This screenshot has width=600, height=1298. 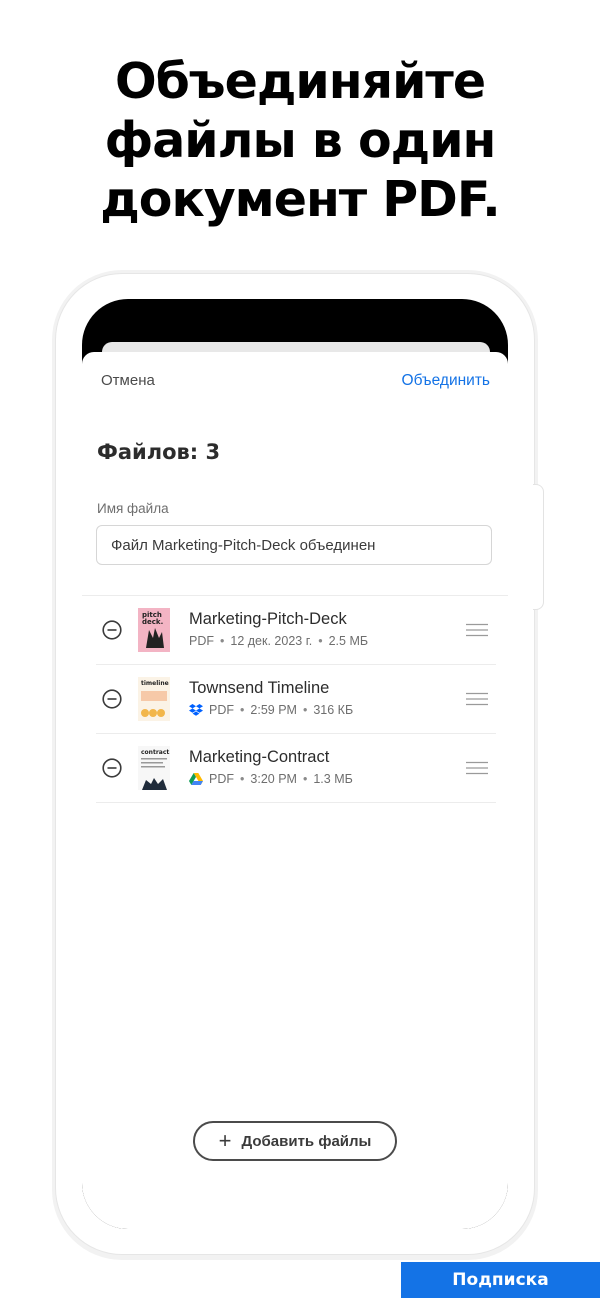 I want to click on file-name: Marketing-Pitch-Deck, so click(x=268, y=619).